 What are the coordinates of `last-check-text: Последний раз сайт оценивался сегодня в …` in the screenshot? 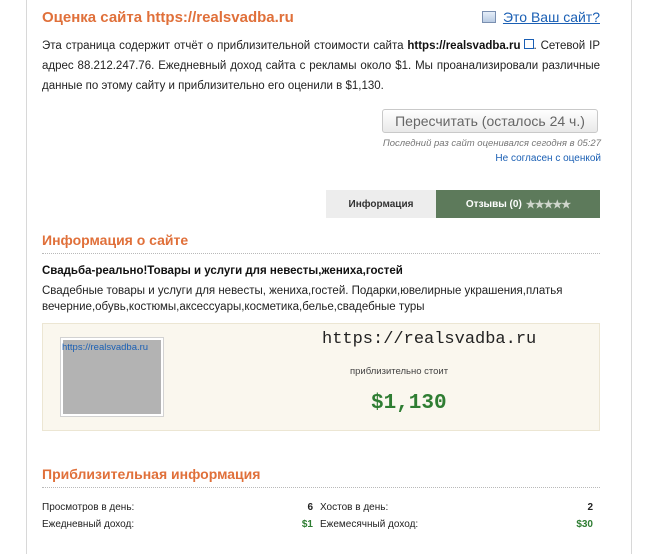 It's located at (491, 143).